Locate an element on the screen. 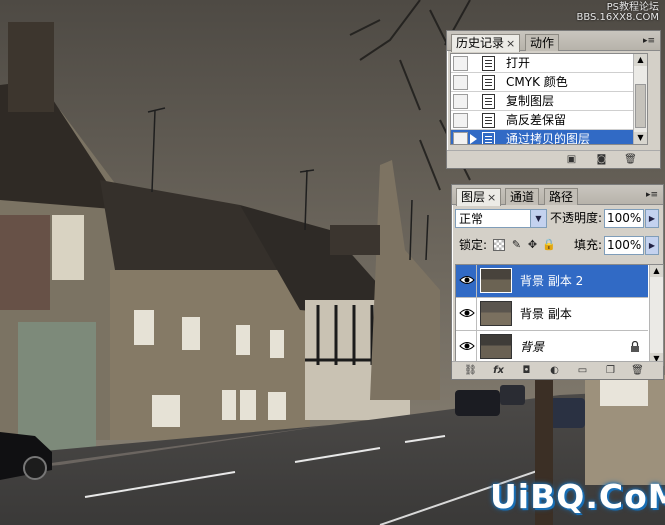 Image resolution: width=665 pixels, height=525 pixels. fill-label: 填充: is located at coordinates (588, 245).